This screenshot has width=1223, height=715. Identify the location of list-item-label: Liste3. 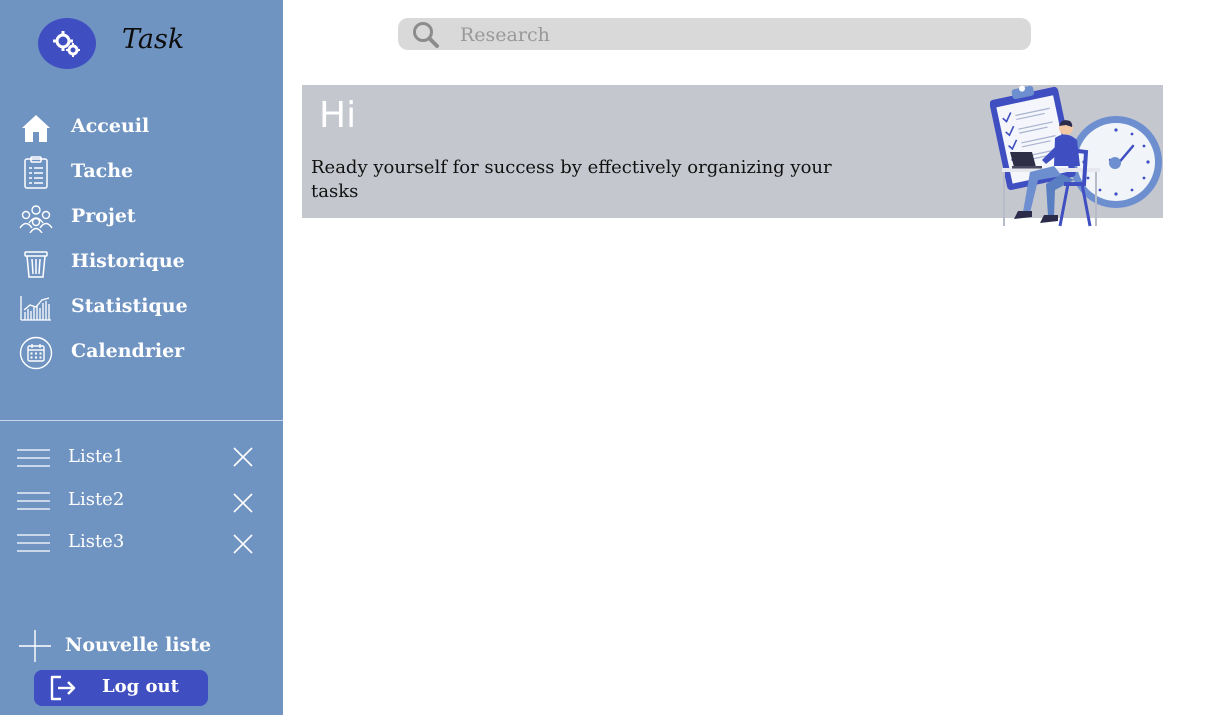
(96, 541).